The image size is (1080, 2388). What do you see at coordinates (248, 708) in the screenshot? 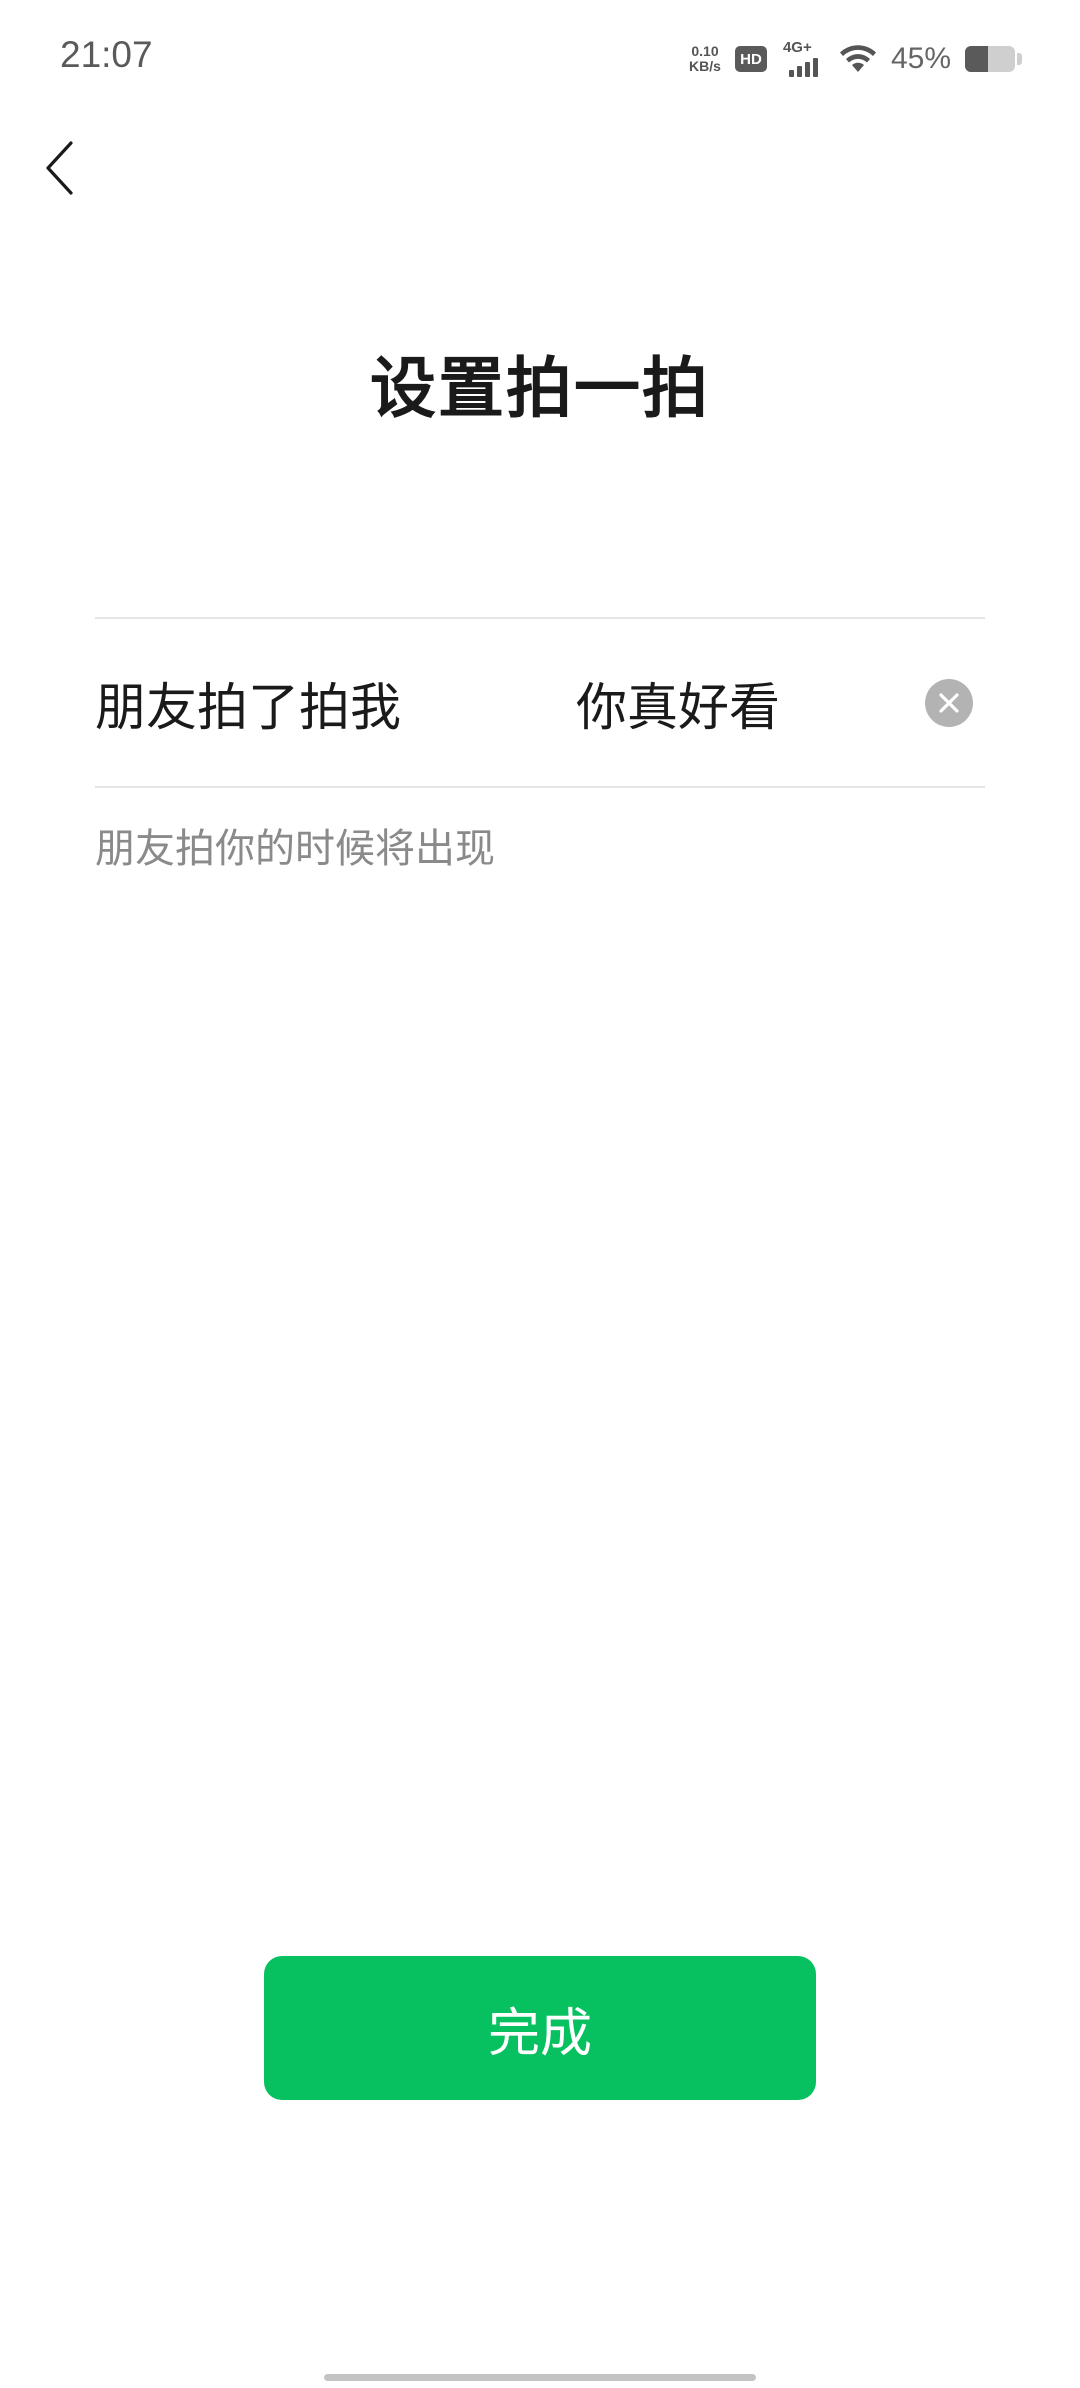
I see `pat-prefix-label: 朋友拍了拍我` at bounding box center [248, 708].